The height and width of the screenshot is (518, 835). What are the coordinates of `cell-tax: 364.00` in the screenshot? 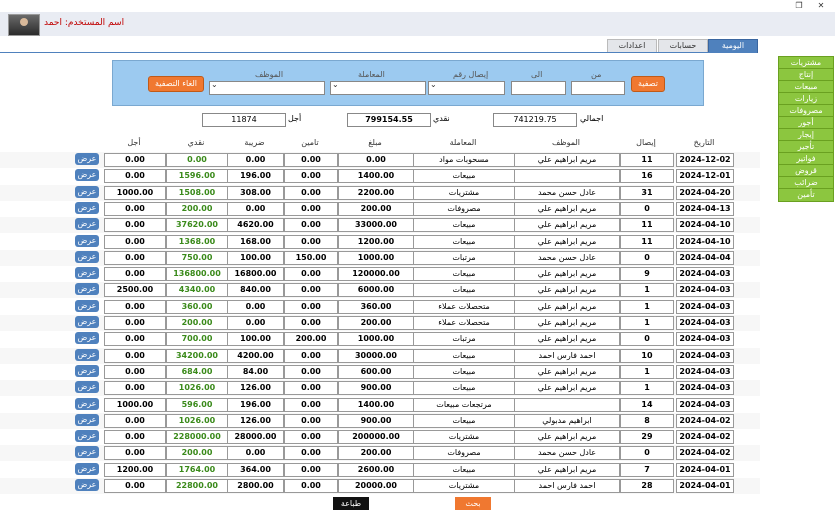 It's located at (255, 469).